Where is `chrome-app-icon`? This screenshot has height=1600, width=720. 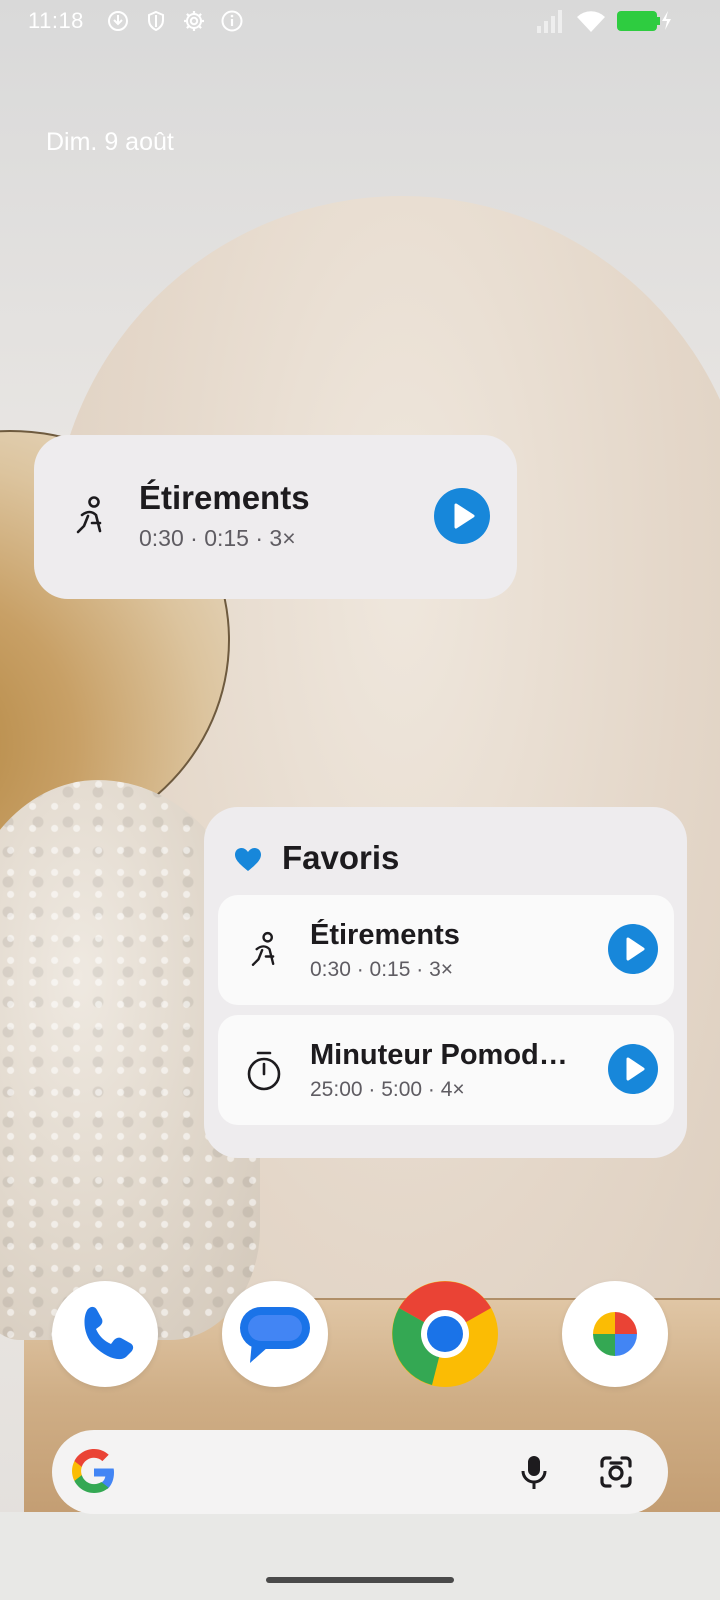
chrome-app-icon is located at coordinates (445, 1334).